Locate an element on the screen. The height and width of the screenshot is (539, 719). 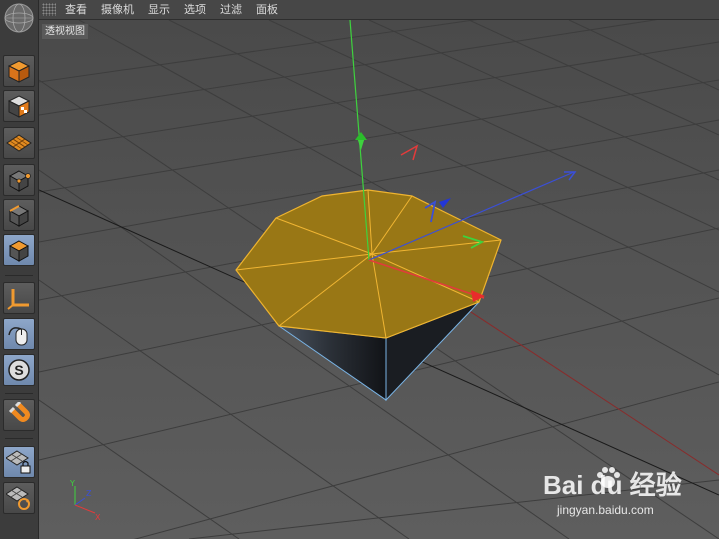
magnet-icon is located at coordinates (19, 412).